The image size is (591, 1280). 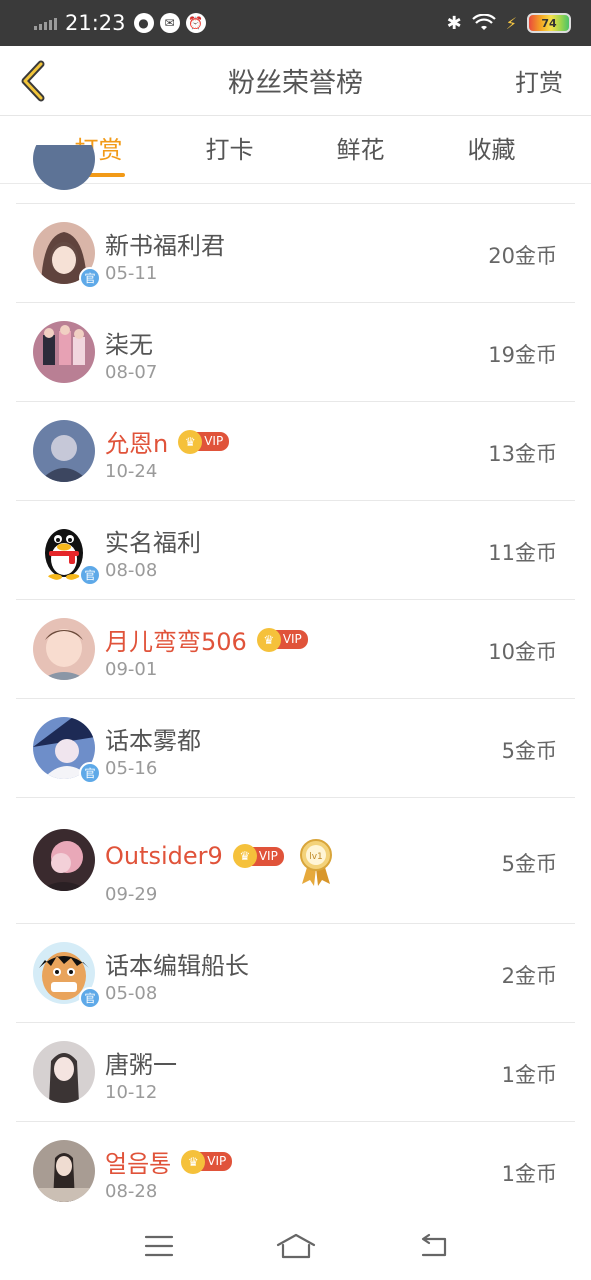 I want to click on signal-icon, so click(x=45, y=23).